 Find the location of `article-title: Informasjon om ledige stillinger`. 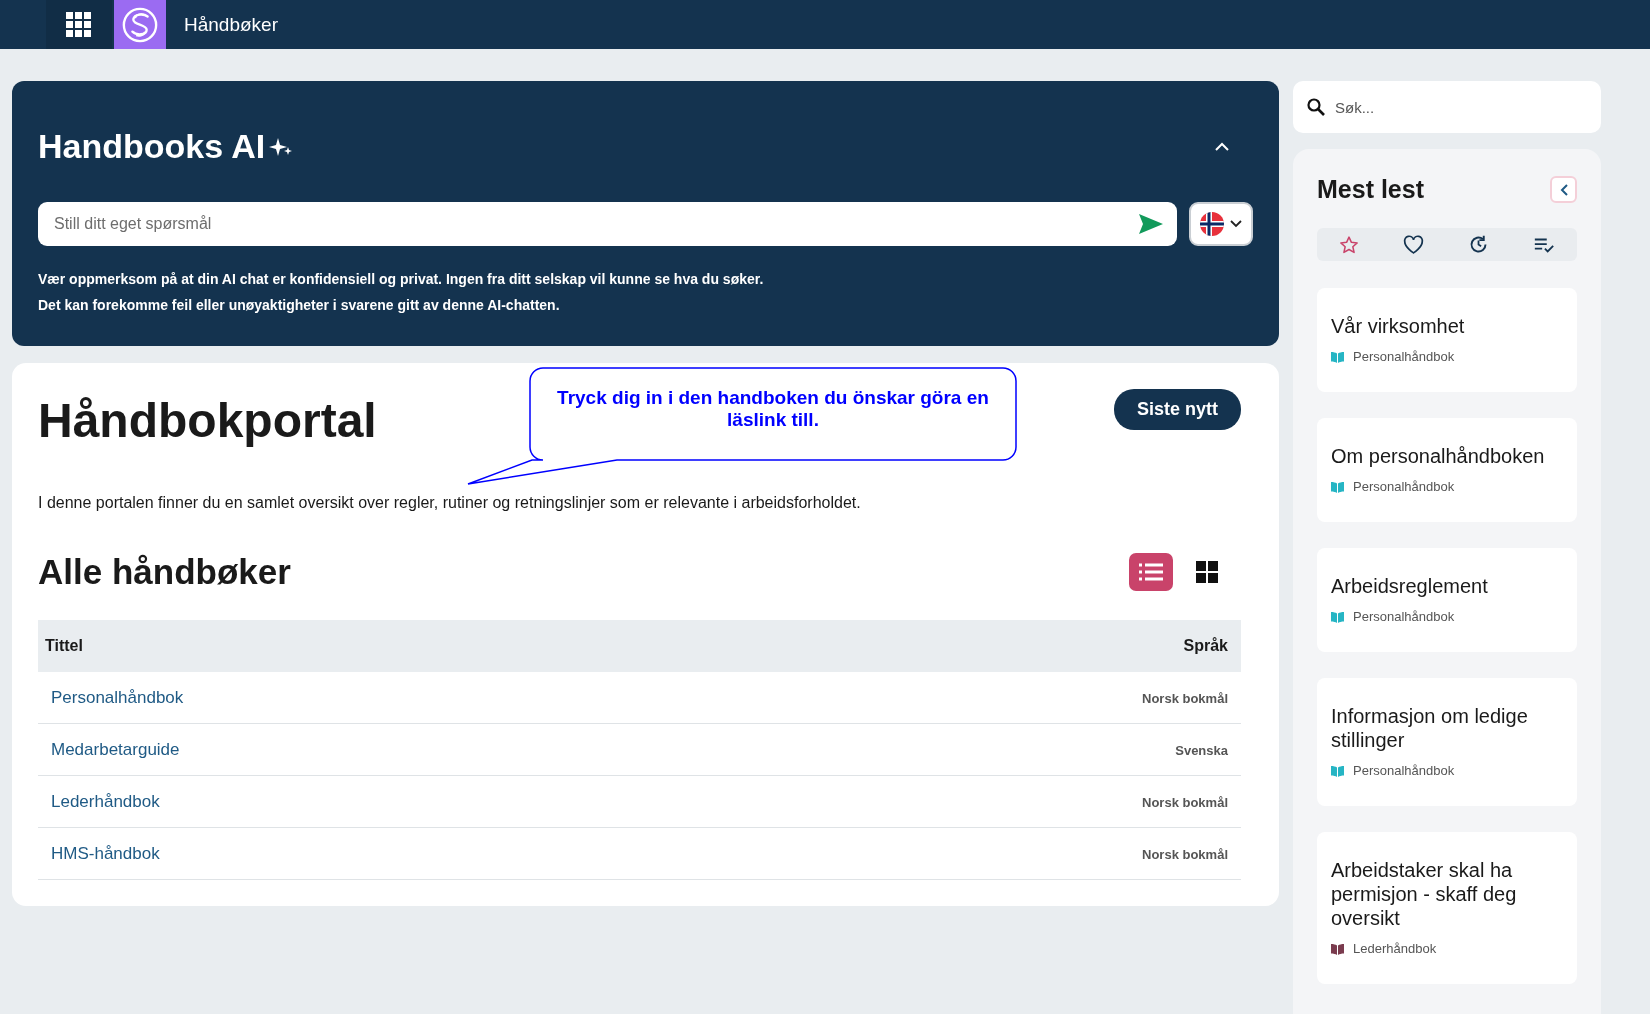

article-title: Informasjon om ledige stillinger is located at coordinates (1430, 728).